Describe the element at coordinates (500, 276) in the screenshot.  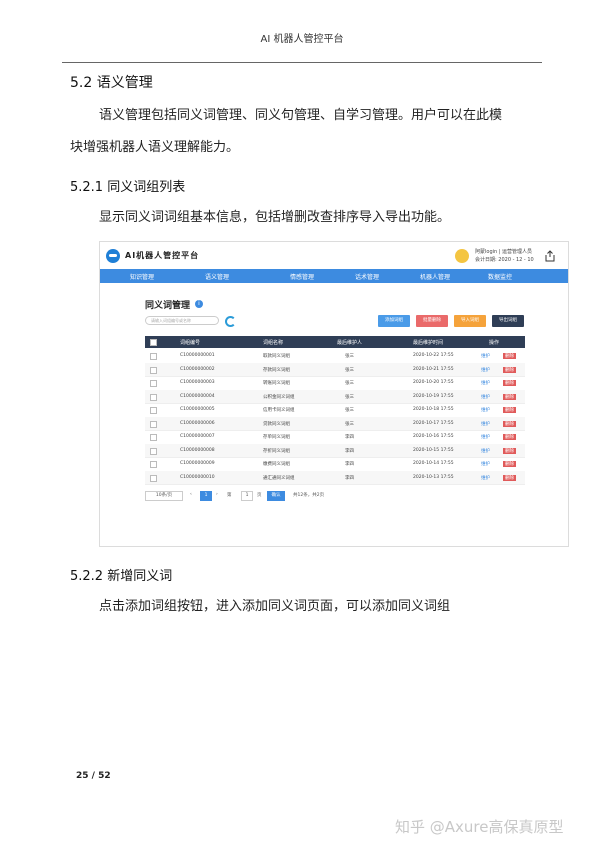
I see `nav-item-monitoring: 数据监控` at that location.